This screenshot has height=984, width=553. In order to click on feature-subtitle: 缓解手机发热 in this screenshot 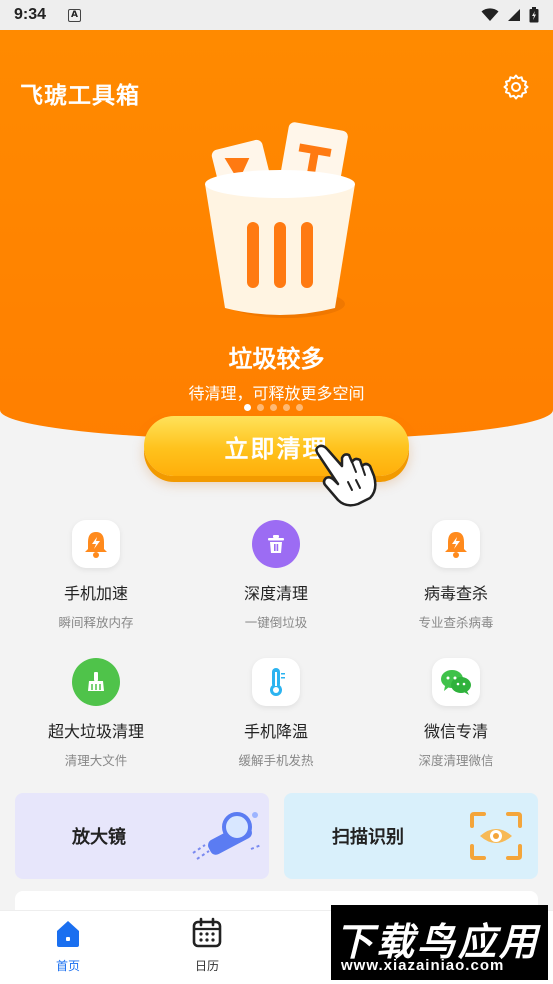, I will do `click(276, 760)`.